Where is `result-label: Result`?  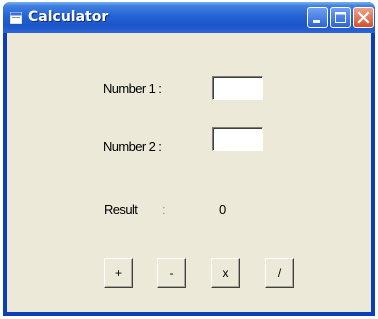 result-label: Result is located at coordinates (121, 209).